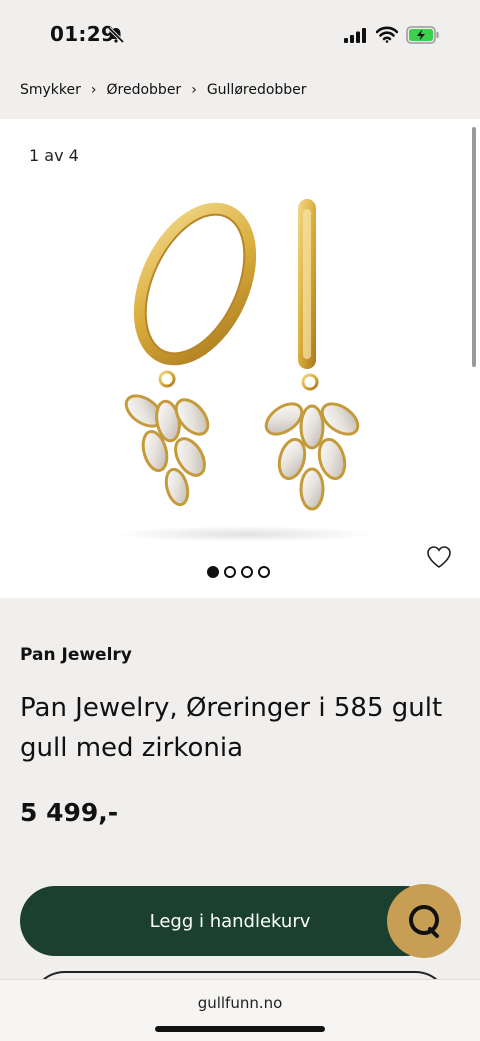 The width and height of the screenshot is (480, 1041). What do you see at coordinates (116, 35) in the screenshot?
I see `bell-slash-icon` at bounding box center [116, 35].